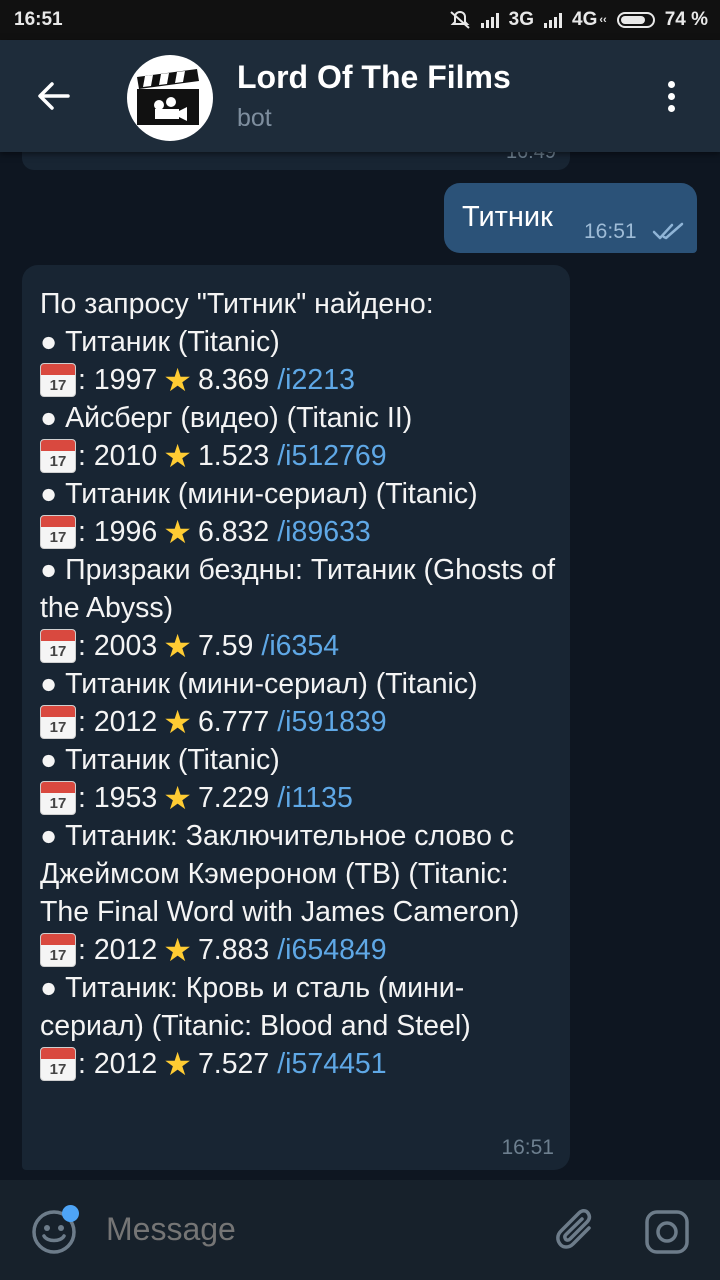 The height and width of the screenshot is (1280, 720). Describe the element at coordinates (315, 798) in the screenshot. I see `result-link: /i1135` at that location.